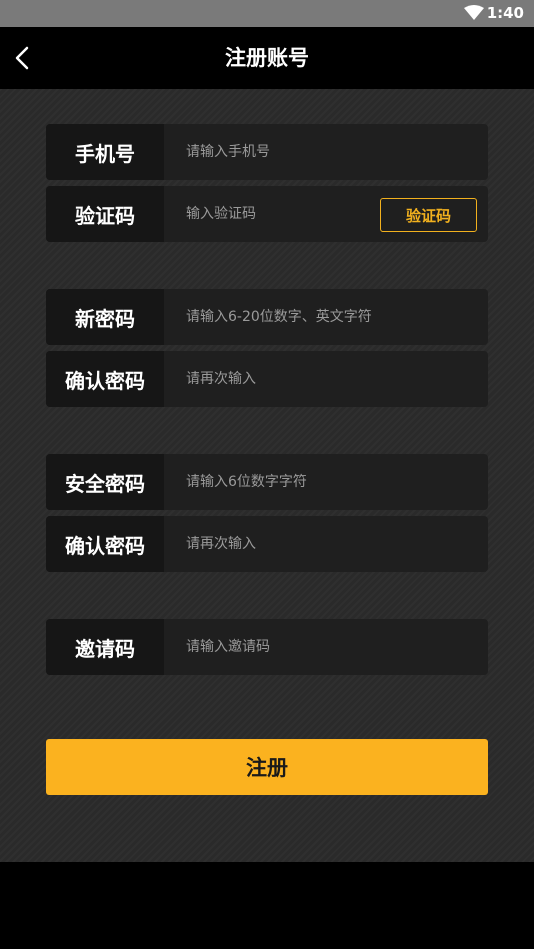  I want to click on confirm-password-row: 确认密码, so click(267, 379).